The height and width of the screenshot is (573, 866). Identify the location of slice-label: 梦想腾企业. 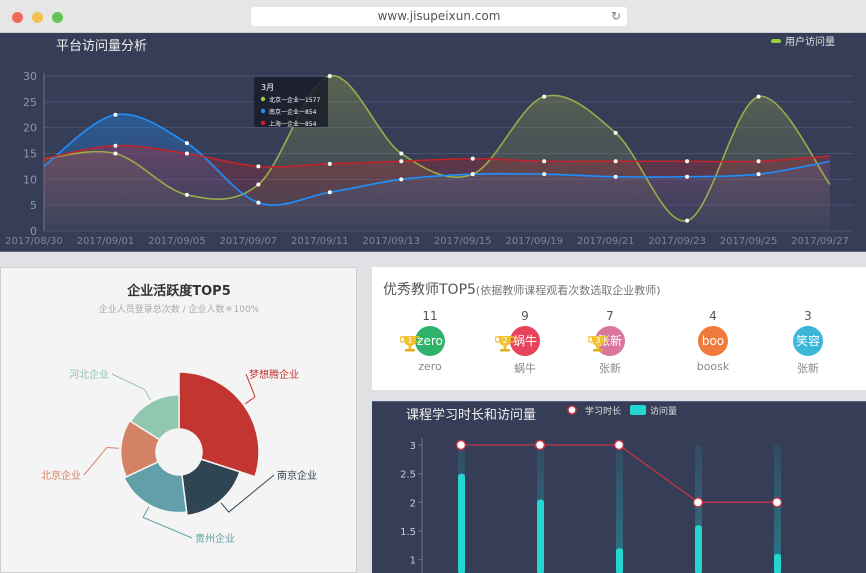
(274, 374).